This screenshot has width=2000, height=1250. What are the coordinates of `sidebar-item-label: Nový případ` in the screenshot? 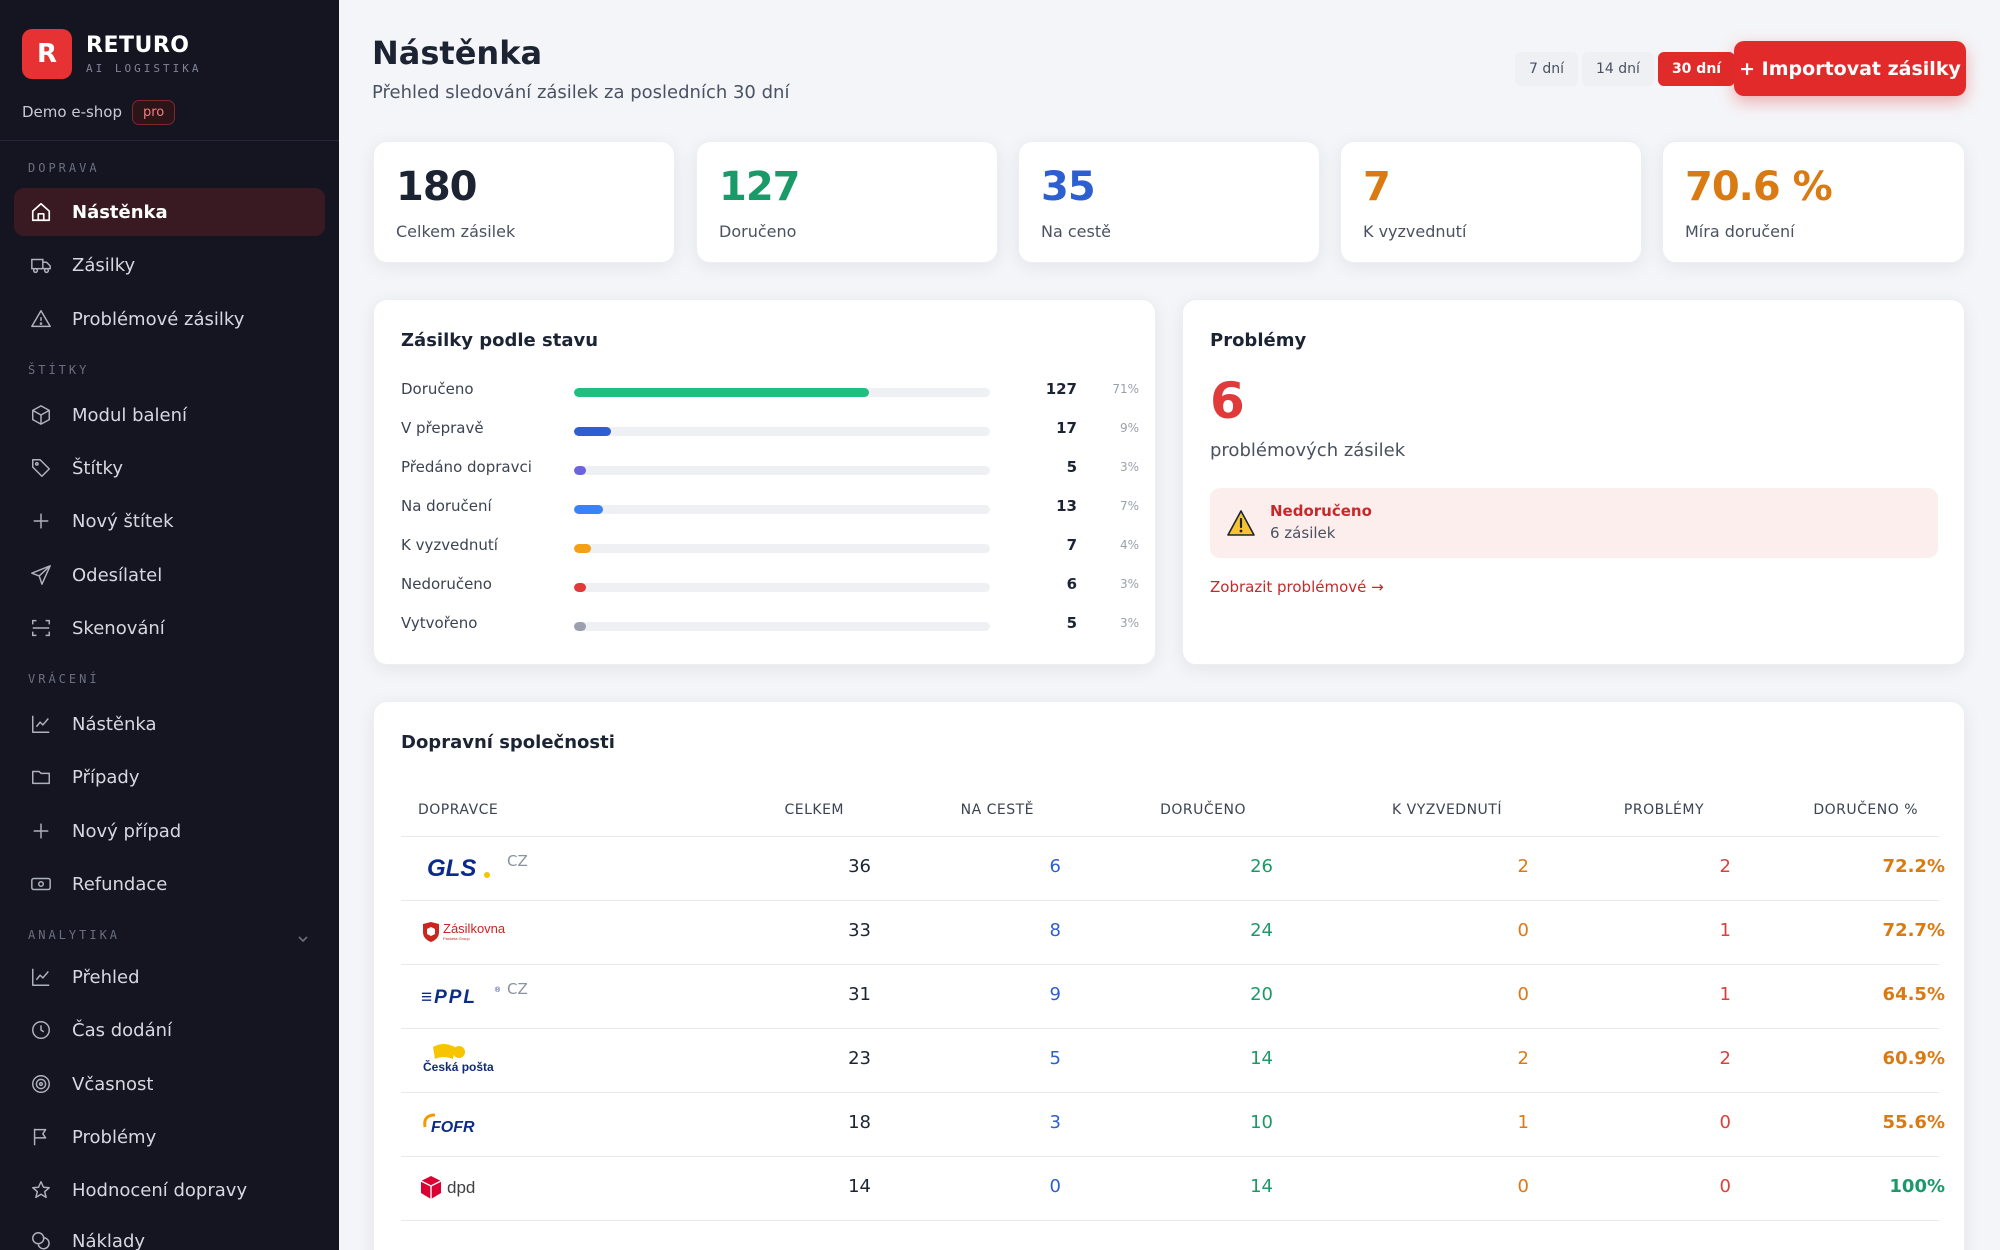 It's located at (127, 831).